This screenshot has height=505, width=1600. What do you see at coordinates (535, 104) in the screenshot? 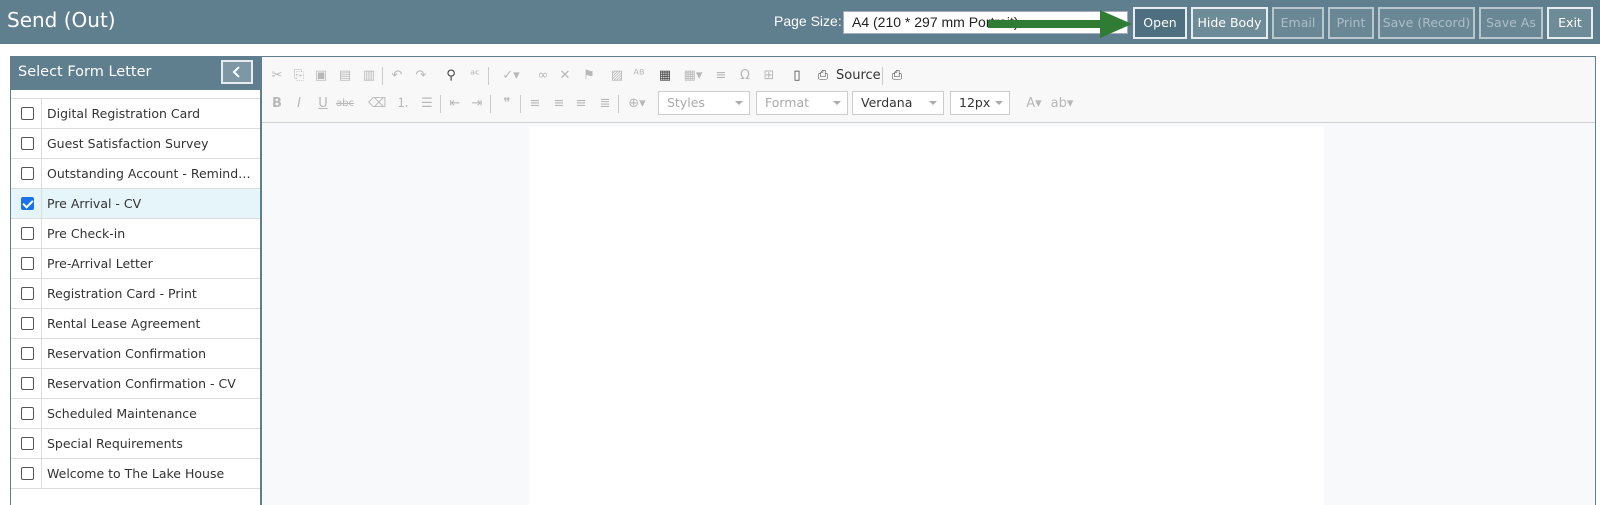
I see `align-left-icon: ≡` at bounding box center [535, 104].